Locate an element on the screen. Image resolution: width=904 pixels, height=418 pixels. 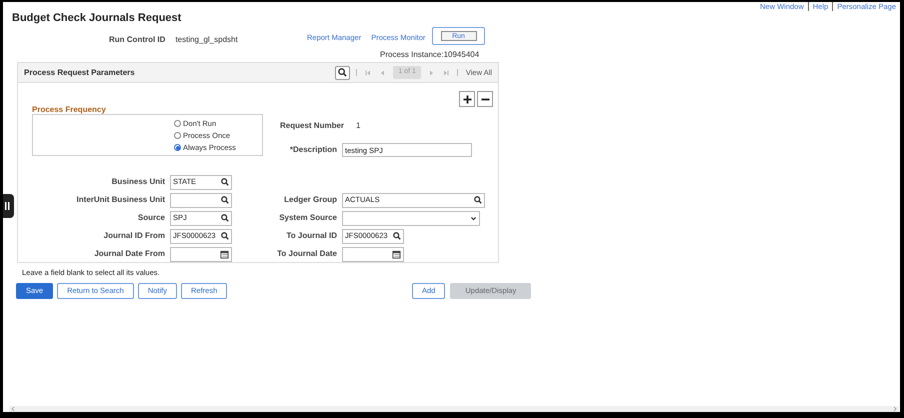
field-label: Business Unit is located at coordinates (138, 182).